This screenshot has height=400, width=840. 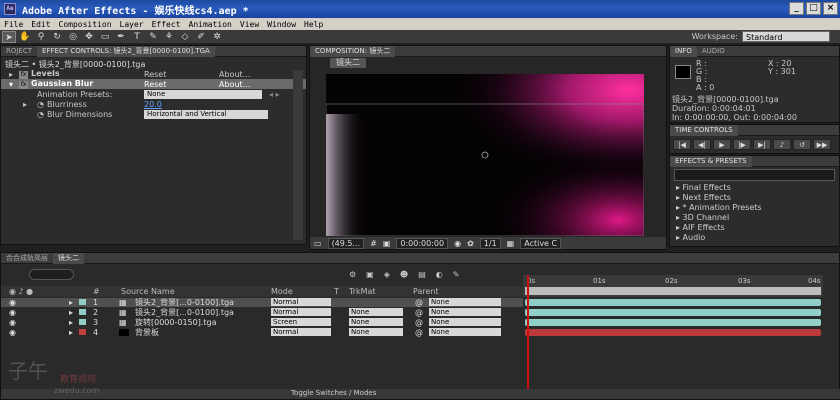 I want to click on layer-mode-select: Screen, so click(x=301, y=322).